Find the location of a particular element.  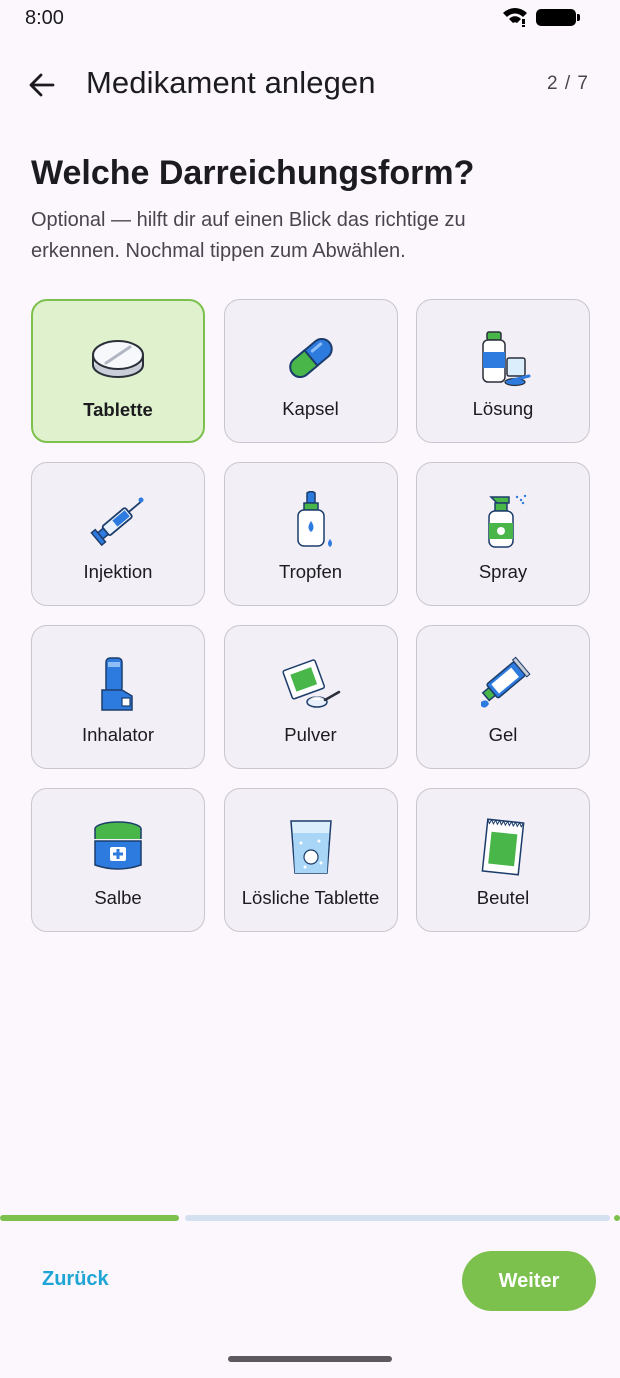

form-tile-injektion: Injektion is located at coordinates (118, 534).